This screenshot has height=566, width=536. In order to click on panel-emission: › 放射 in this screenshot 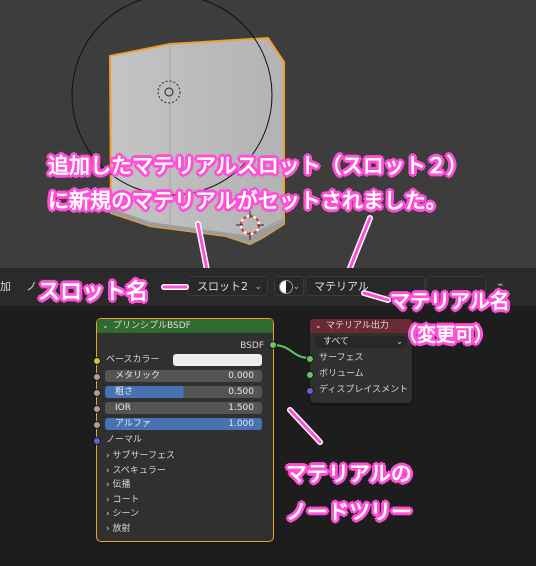, I will do `click(118, 529)`.